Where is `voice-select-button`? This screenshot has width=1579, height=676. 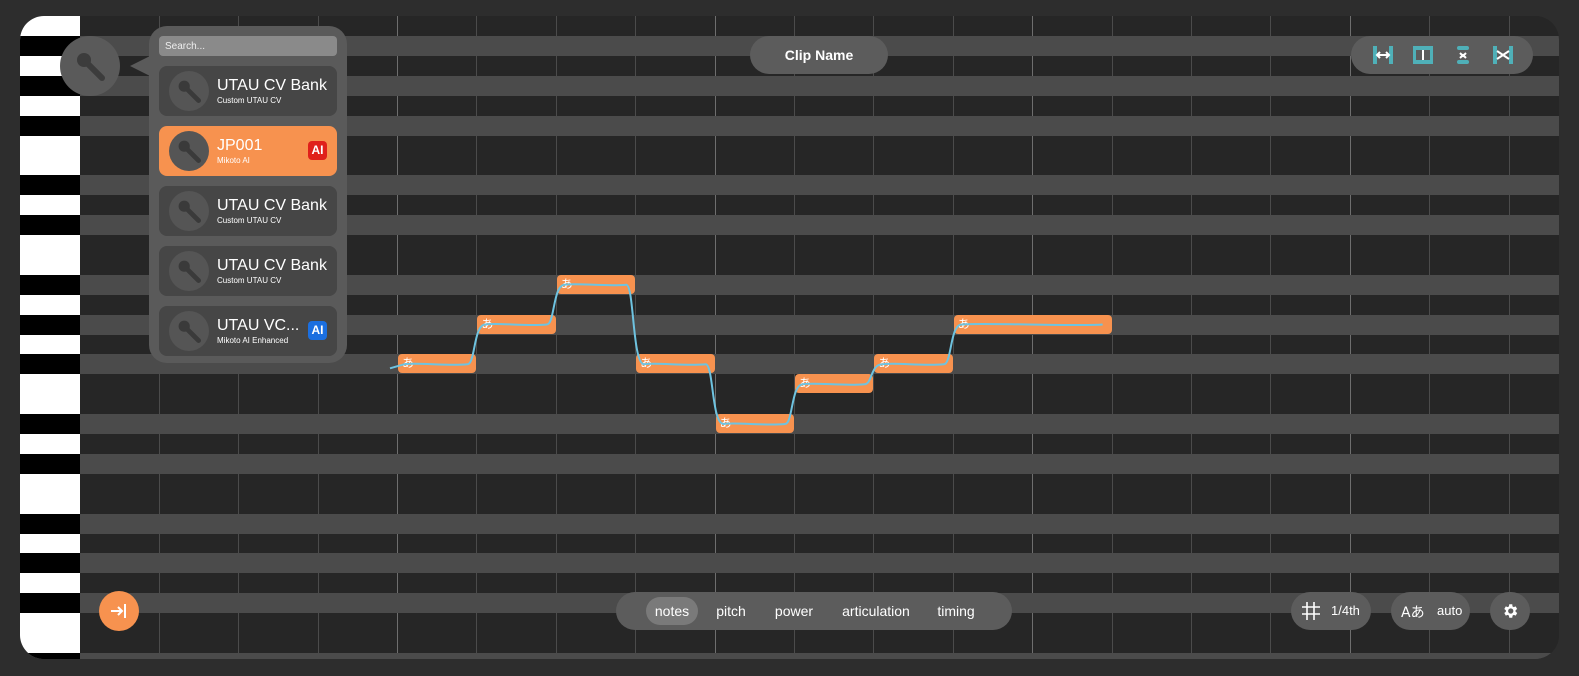 voice-select-button is located at coordinates (90, 66).